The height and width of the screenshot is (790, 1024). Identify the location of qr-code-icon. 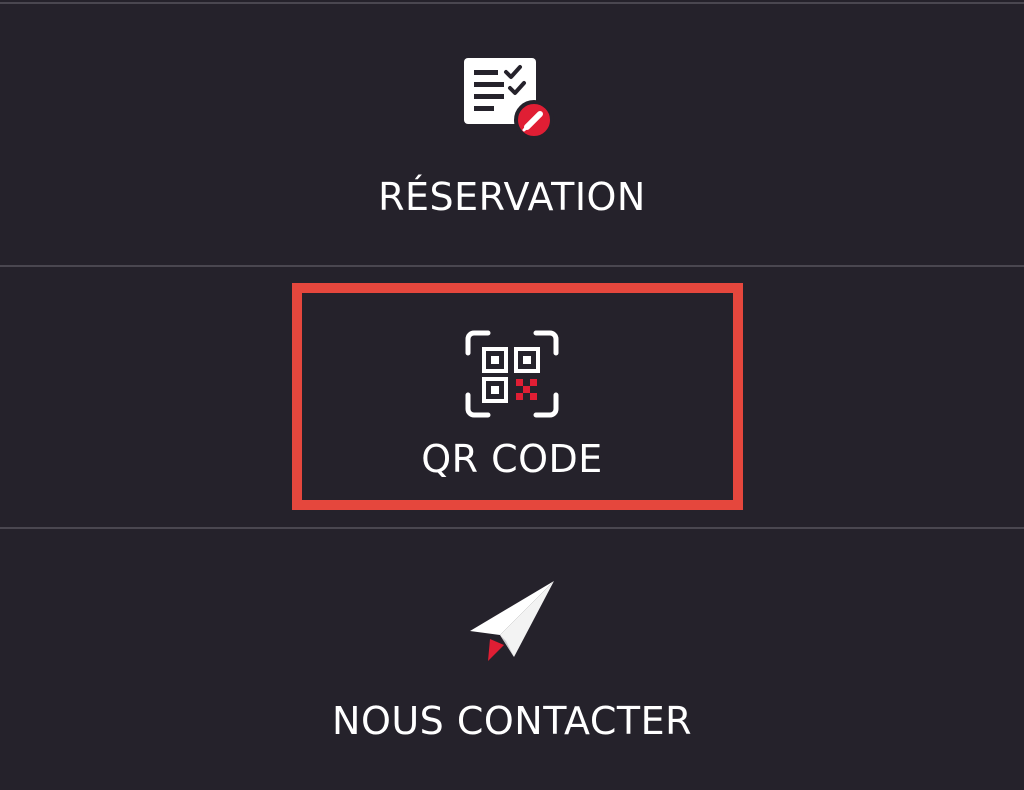
(512, 374).